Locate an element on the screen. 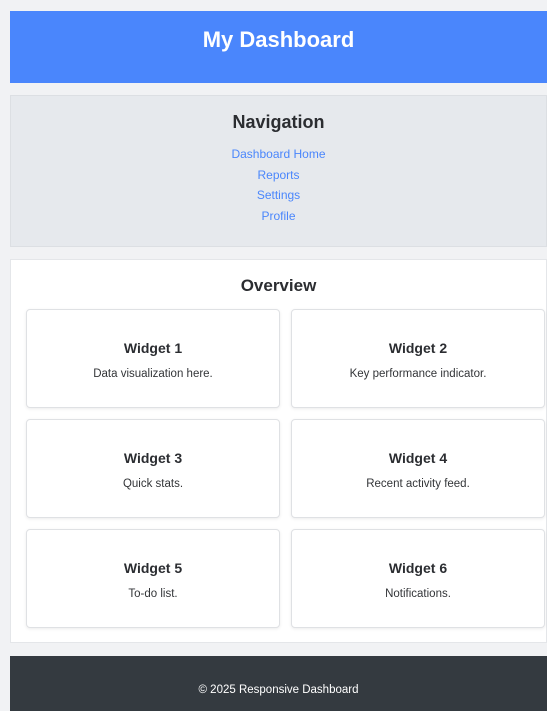  widget-title: Widget 2 is located at coordinates (418, 348).